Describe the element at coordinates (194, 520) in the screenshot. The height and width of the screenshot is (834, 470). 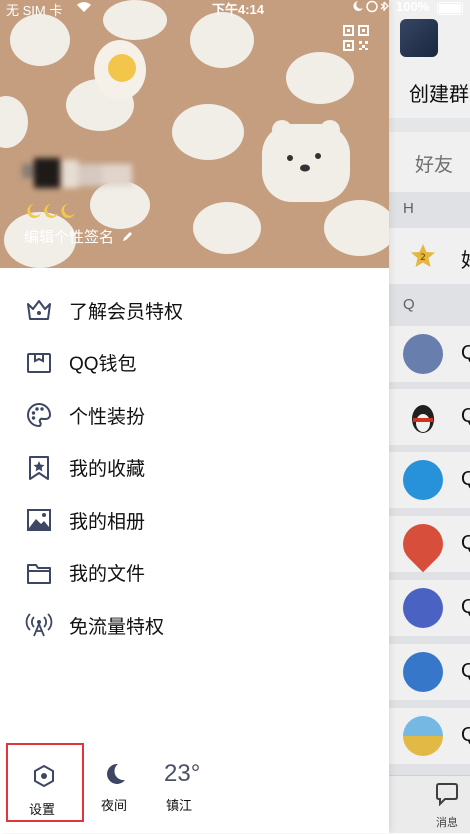
I see `menu-item-album: 我的相册` at that location.